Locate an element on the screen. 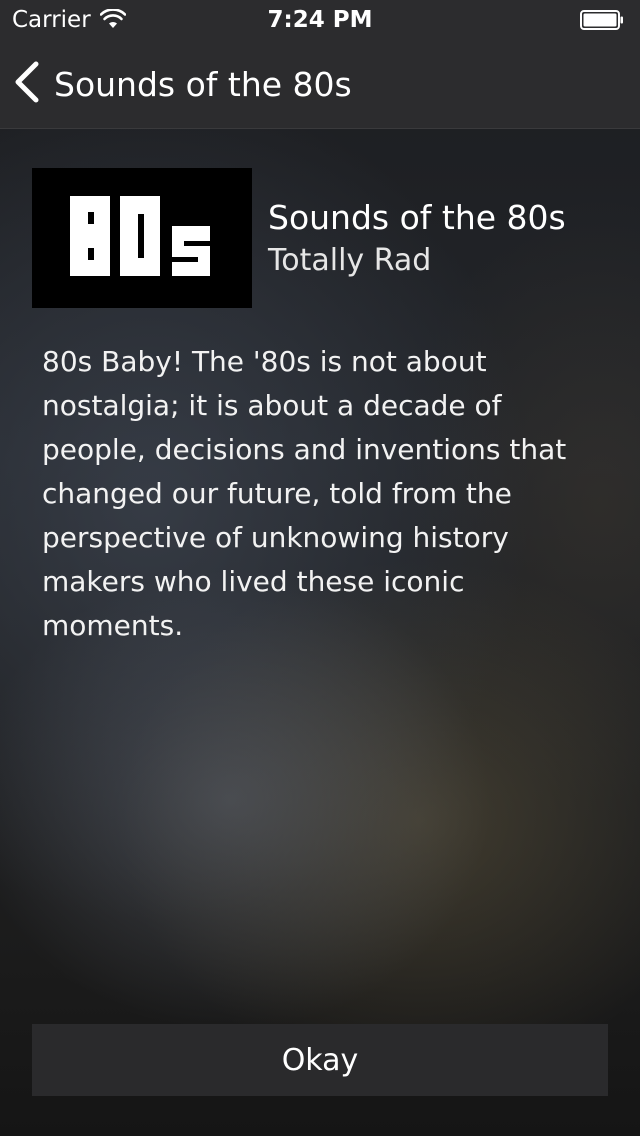  okay-button: Okay is located at coordinates (320, 1060).